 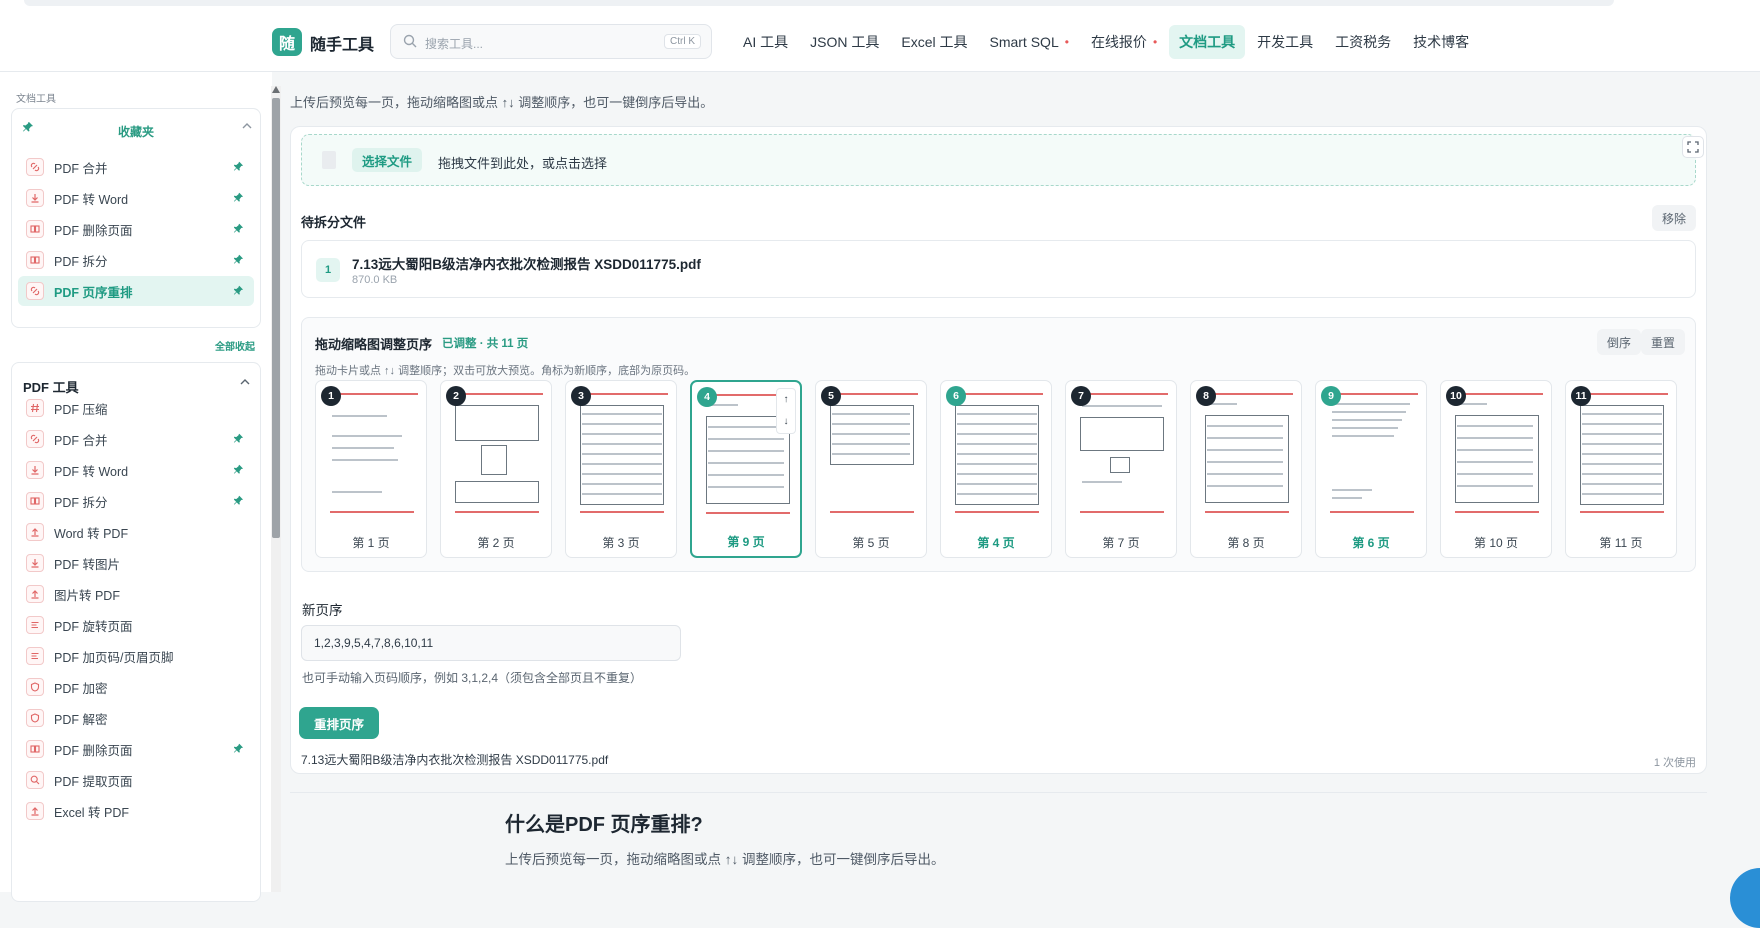 I want to click on tool-item: PDF 压缩, so click(x=136, y=408).